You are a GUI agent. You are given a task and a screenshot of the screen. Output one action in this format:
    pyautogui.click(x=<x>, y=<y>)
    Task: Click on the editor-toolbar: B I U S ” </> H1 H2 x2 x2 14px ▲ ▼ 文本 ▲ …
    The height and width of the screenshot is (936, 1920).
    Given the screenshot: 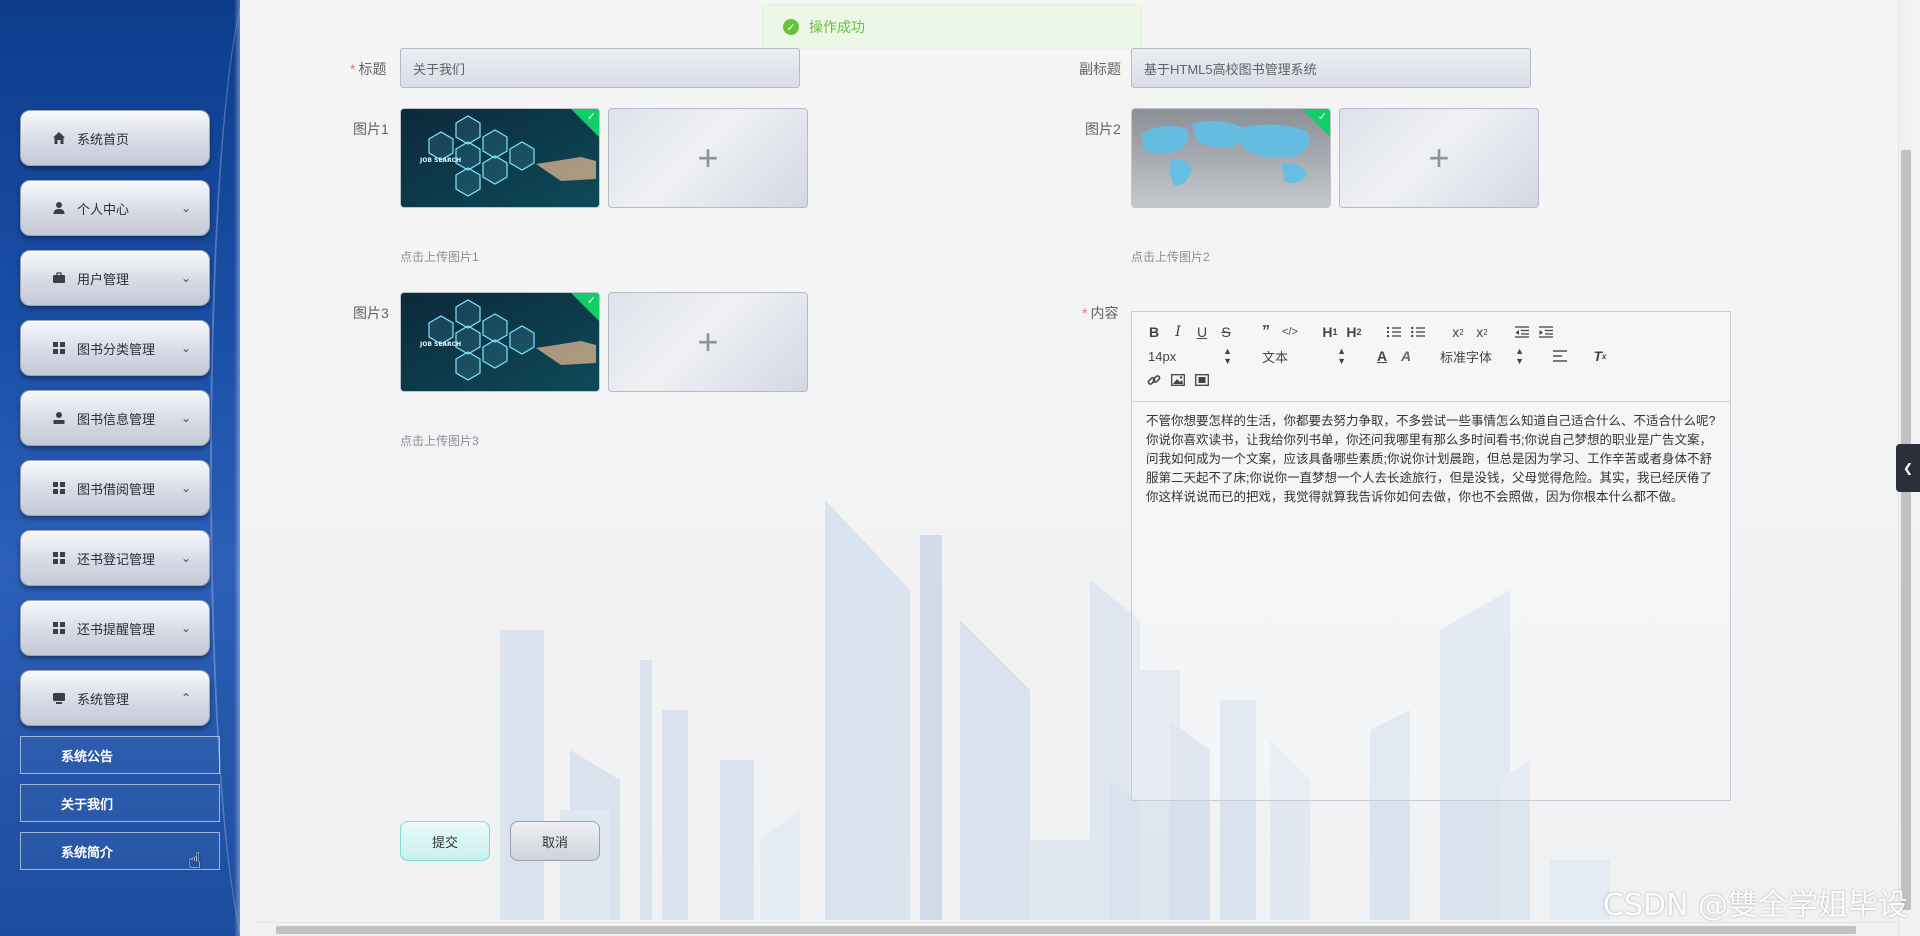 What is the action you would take?
    pyautogui.click(x=1431, y=357)
    